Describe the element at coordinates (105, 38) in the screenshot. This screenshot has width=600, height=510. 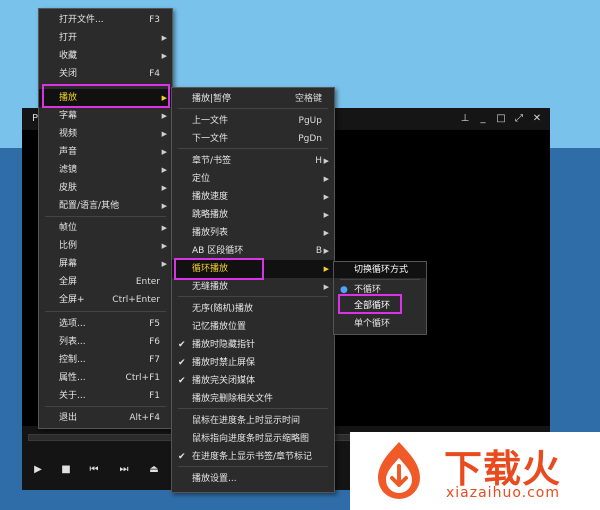
I see `main-item: 打开 ▶` at that location.